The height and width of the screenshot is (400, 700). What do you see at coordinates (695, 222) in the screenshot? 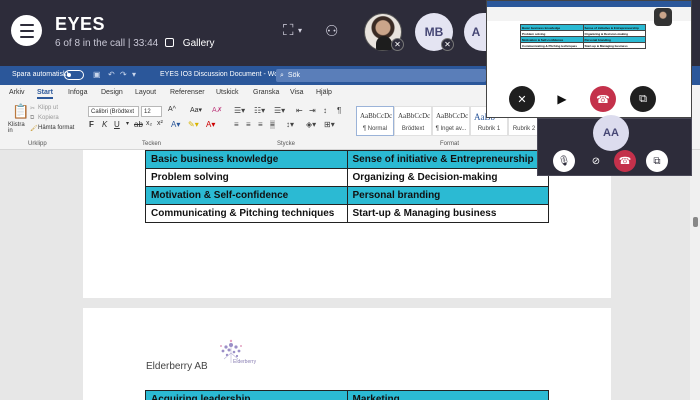
I see `scroll-thumb` at bounding box center [695, 222].